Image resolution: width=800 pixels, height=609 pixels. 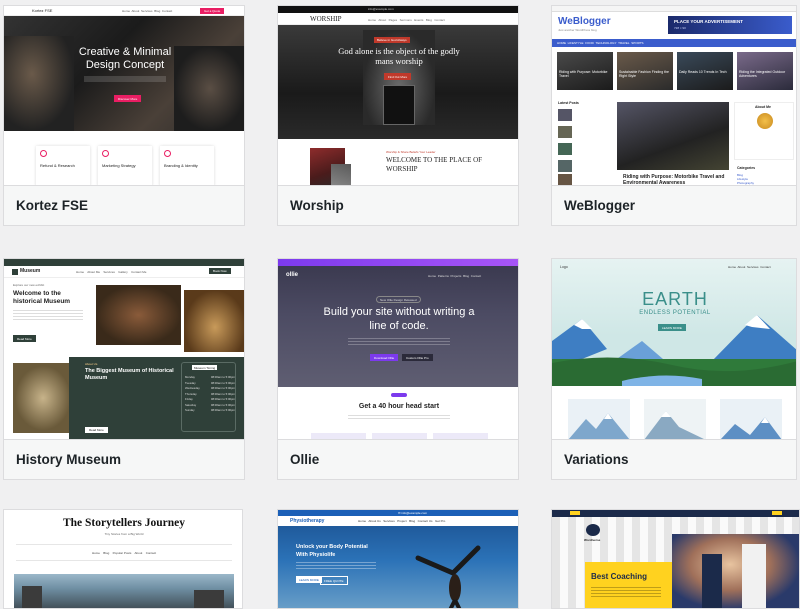 What do you see at coordinates (735, 571) in the screenshot?
I see `athlete-image` at bounding box center [735, 571].